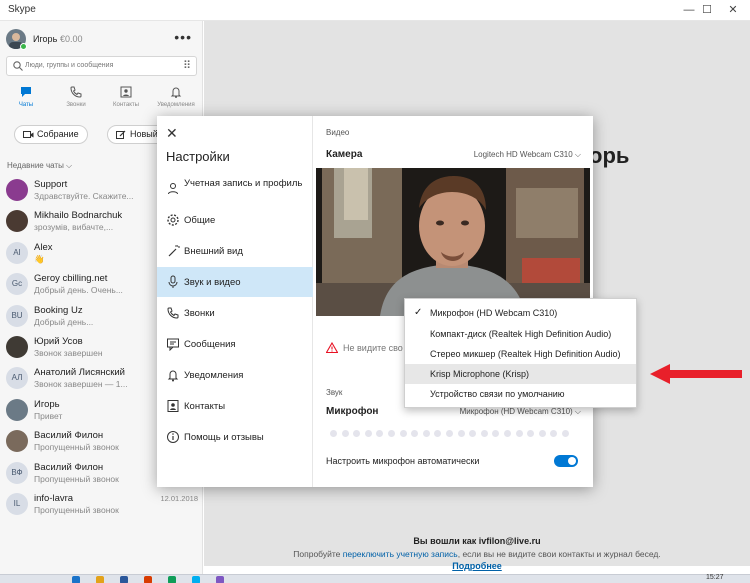 Image resolution: width=750 pixels, height=583 pixels. Describe the element at coordinates (400, 554) in the screenshot. I see `switch-account-link: переключить учетную запись` at that location.